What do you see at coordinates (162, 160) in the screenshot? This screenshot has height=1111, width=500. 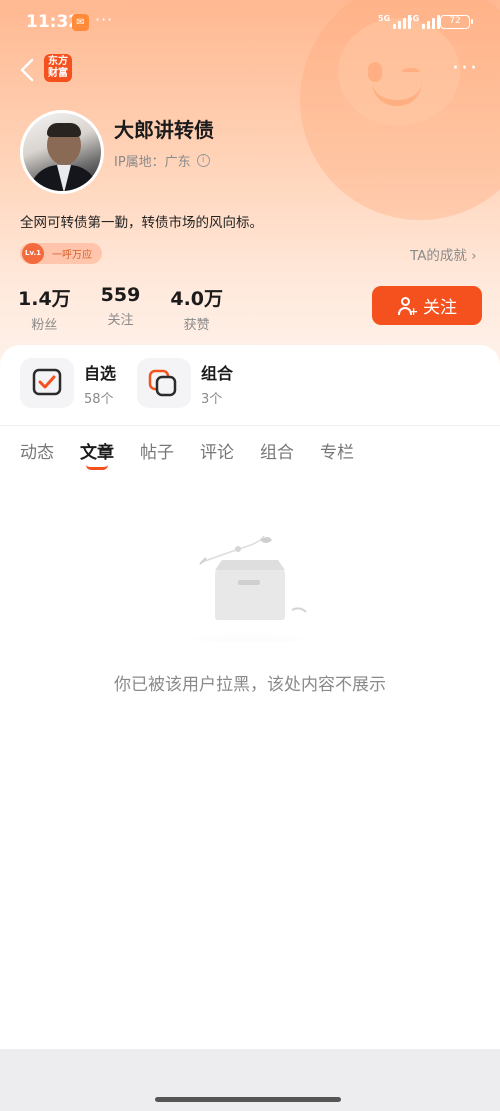 I see `ip-location: IP属地：广东 i` at bounding box center [162, 160].